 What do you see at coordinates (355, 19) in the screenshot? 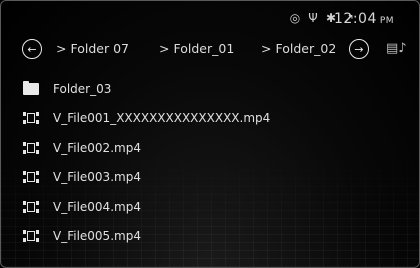
I see `clock-time: 12:04` at bounding box center [355, 19].